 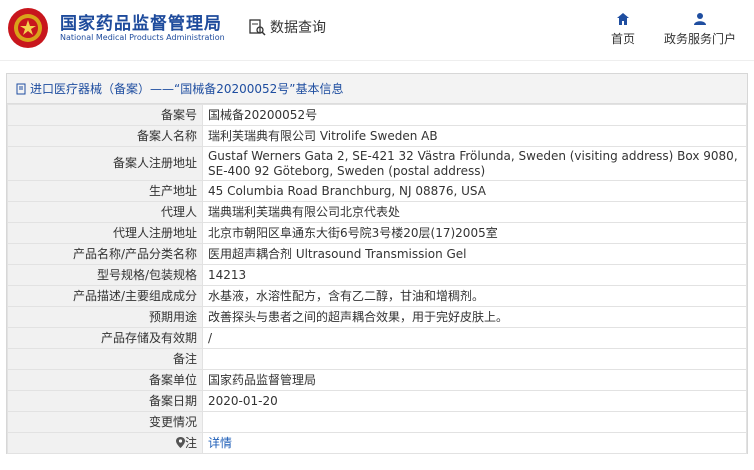 I want to click on field-value: 国械备20200052号, so click(x=474, y=115).